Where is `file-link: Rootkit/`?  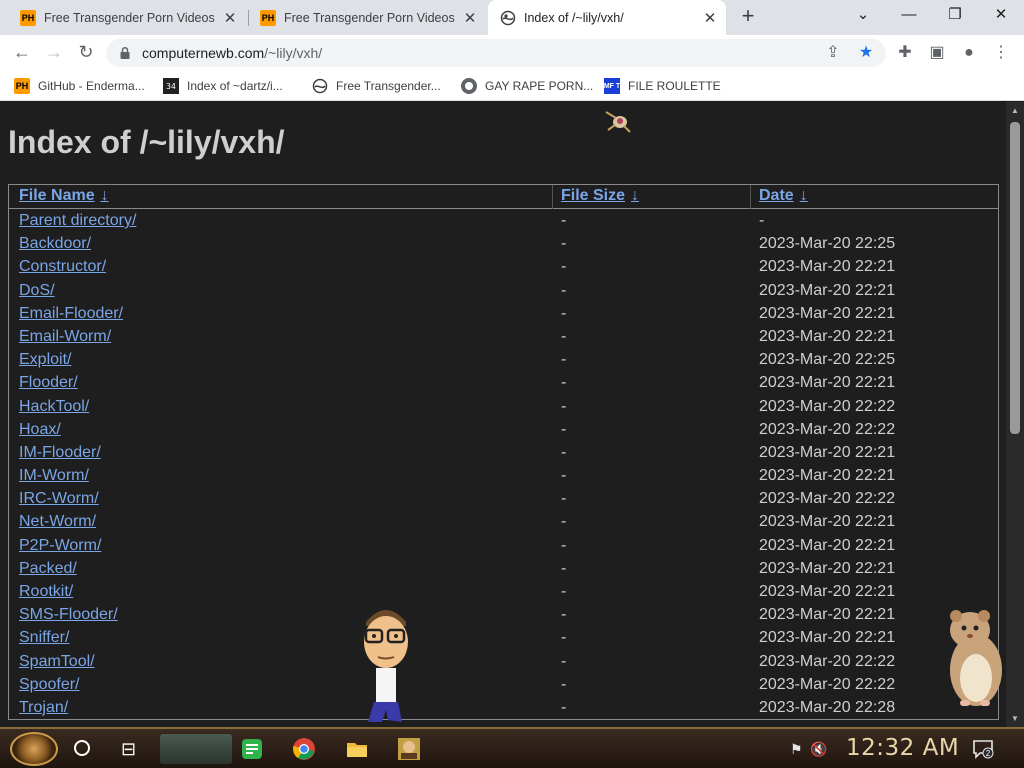 file-link: Rootkit/ is located at coordinates (46, 592).